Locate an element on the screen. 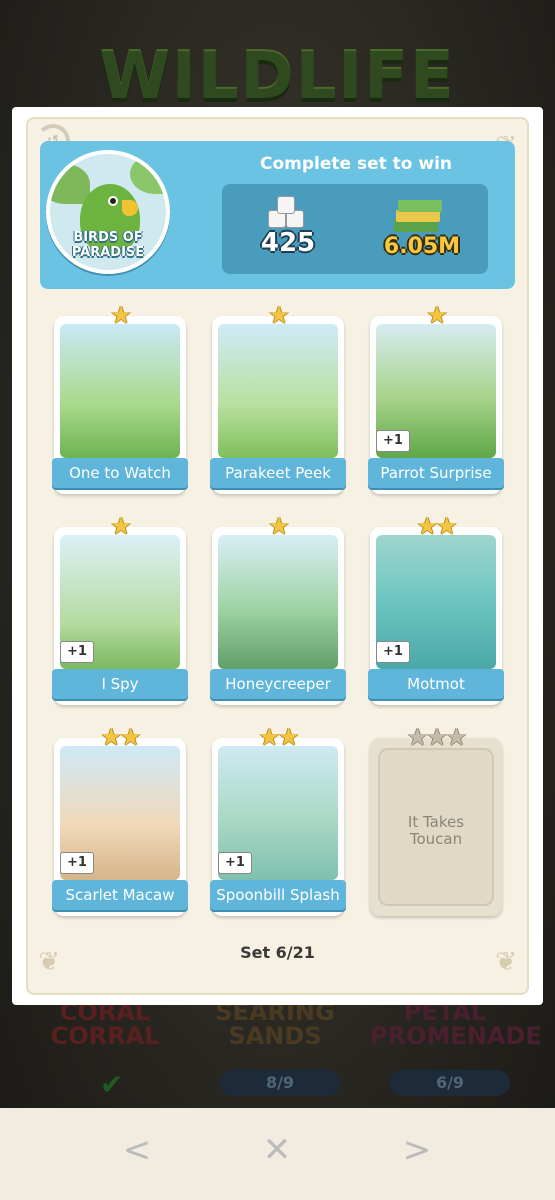 This screenshot has width=555, height=1200. close-icon: ✕ is located at coordinates (277, 1150).